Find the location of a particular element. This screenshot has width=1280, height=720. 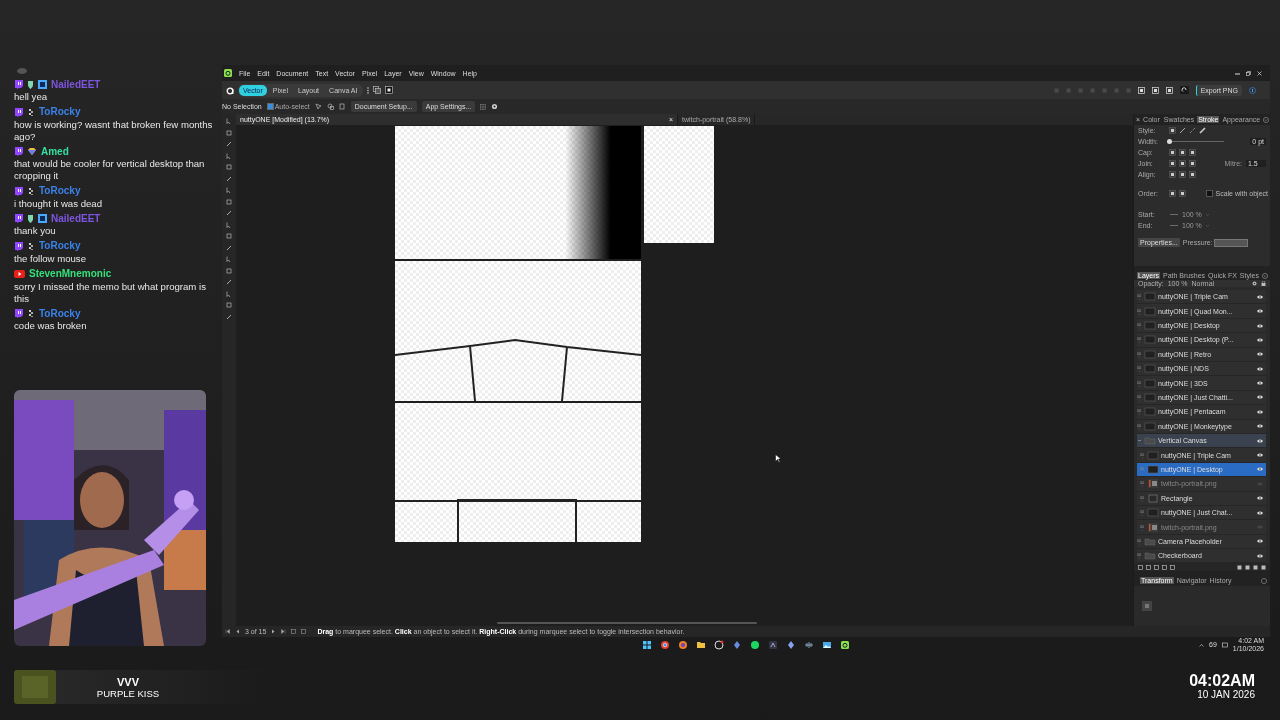

minimize-icon is located at coordinates (1237, 73).